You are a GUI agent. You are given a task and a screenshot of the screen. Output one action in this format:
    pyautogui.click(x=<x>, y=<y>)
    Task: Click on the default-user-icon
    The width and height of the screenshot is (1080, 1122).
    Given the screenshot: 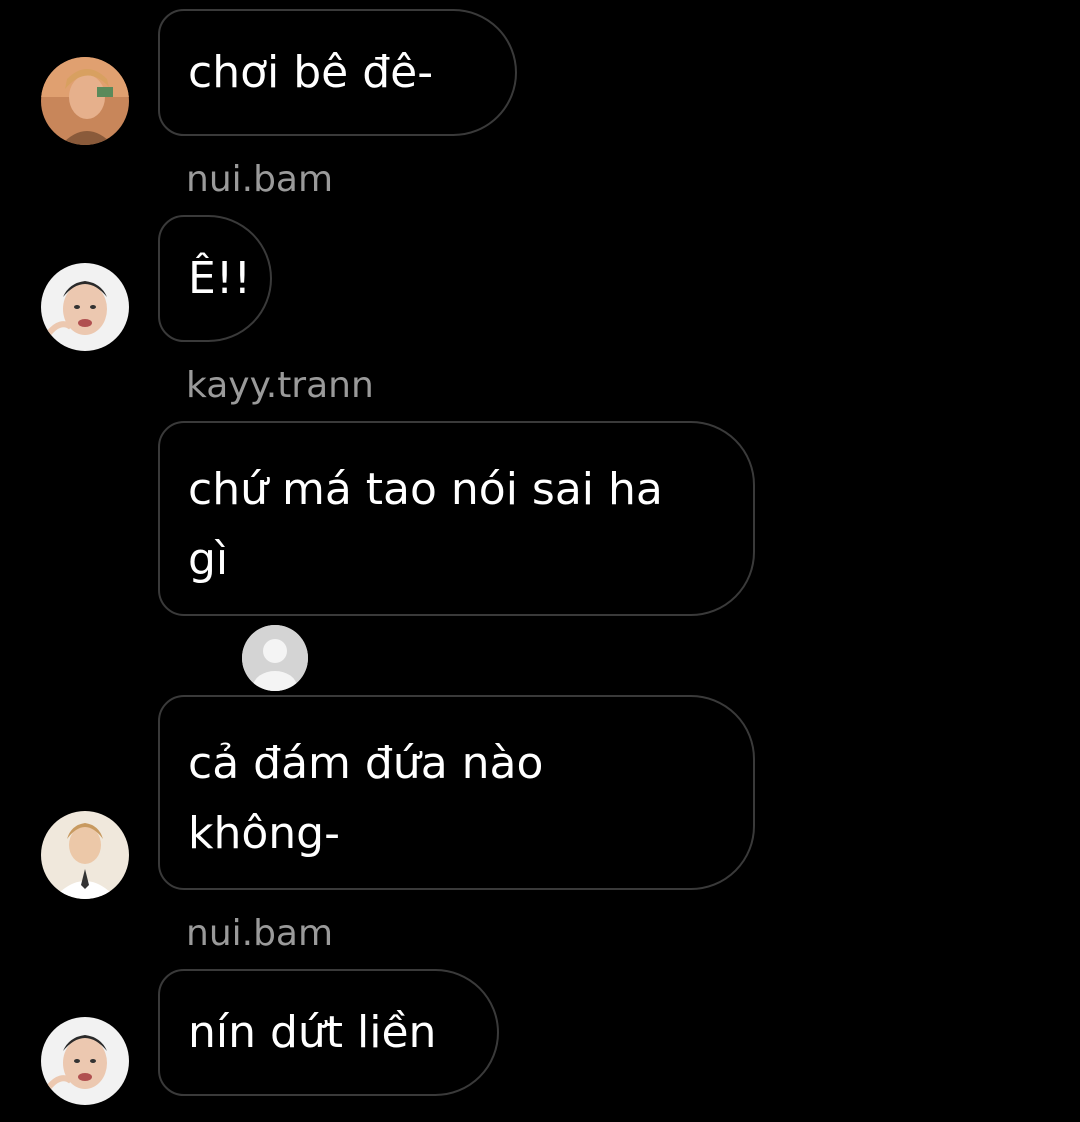 What is the action you would take?
    pyautogui.click(x=275, y=658)
    